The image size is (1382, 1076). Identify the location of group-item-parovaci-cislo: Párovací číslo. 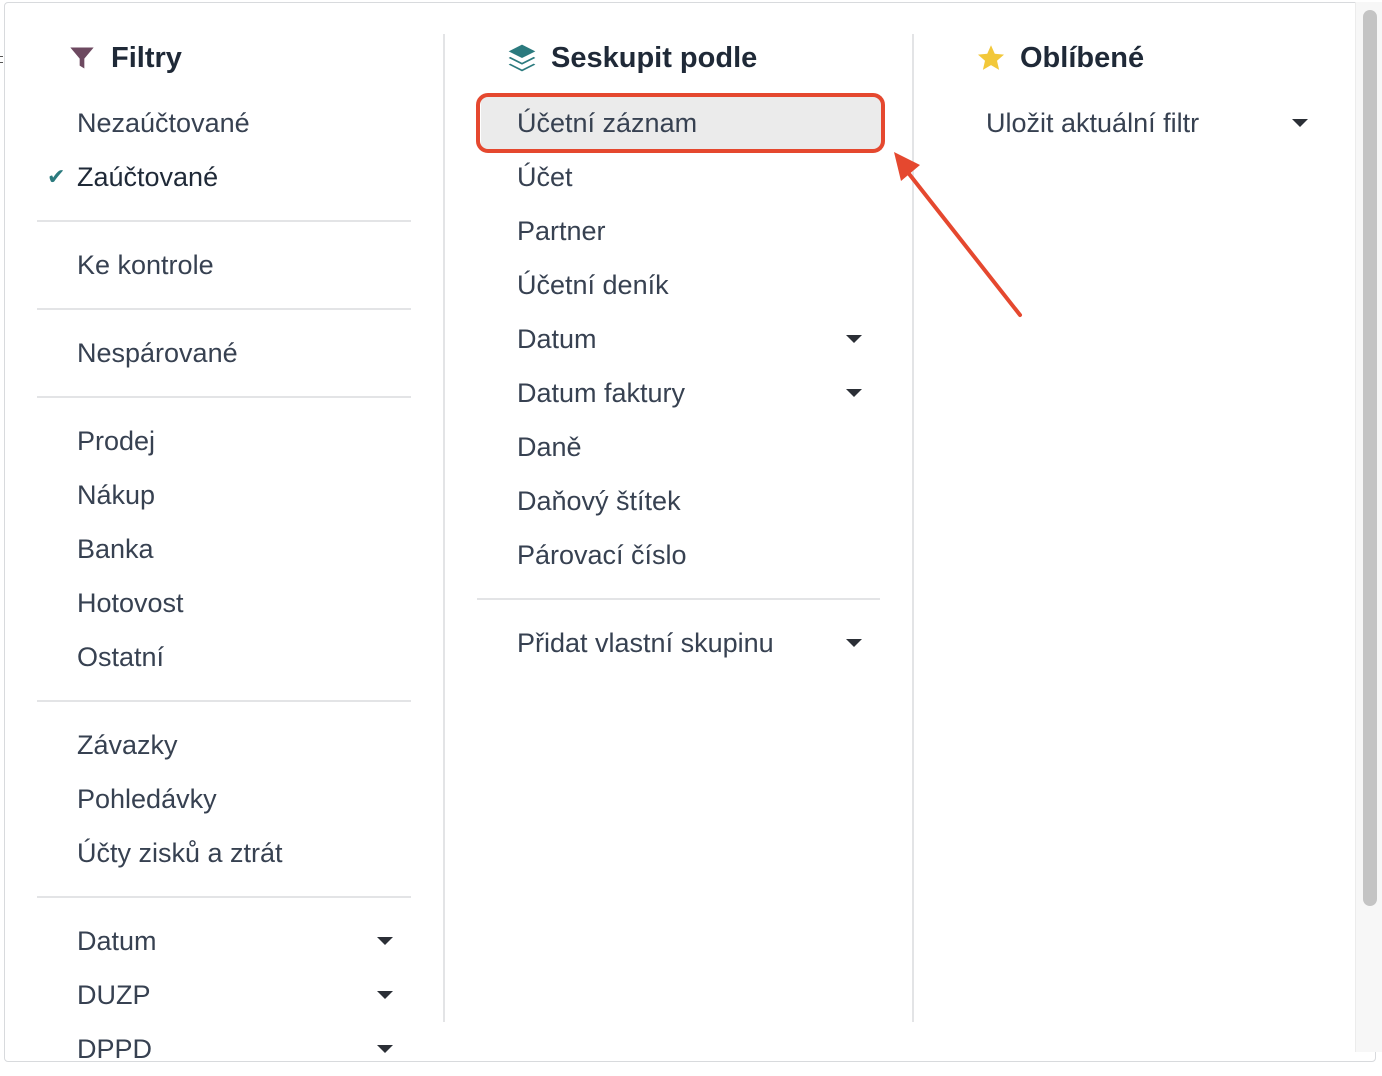
(678, 555).